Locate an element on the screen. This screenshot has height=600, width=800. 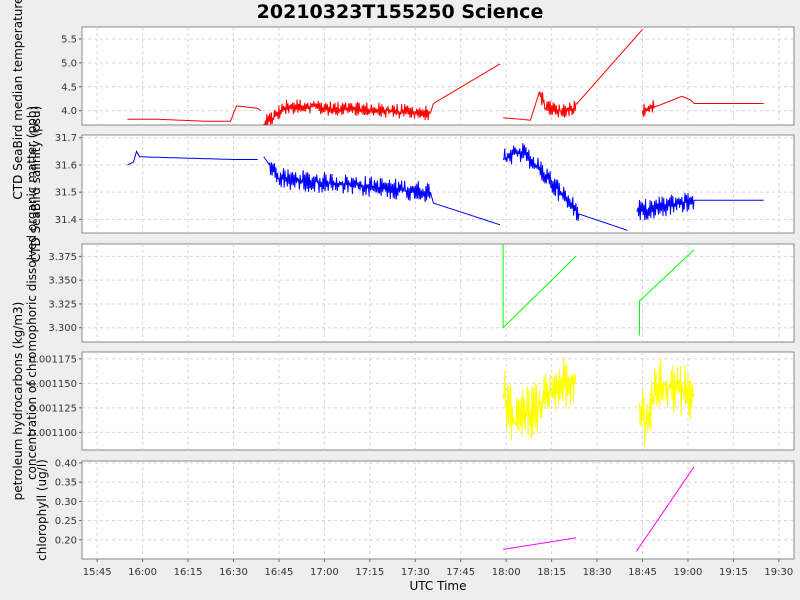
x-tick-label: 18:15 is located at coordinates (551, 572).